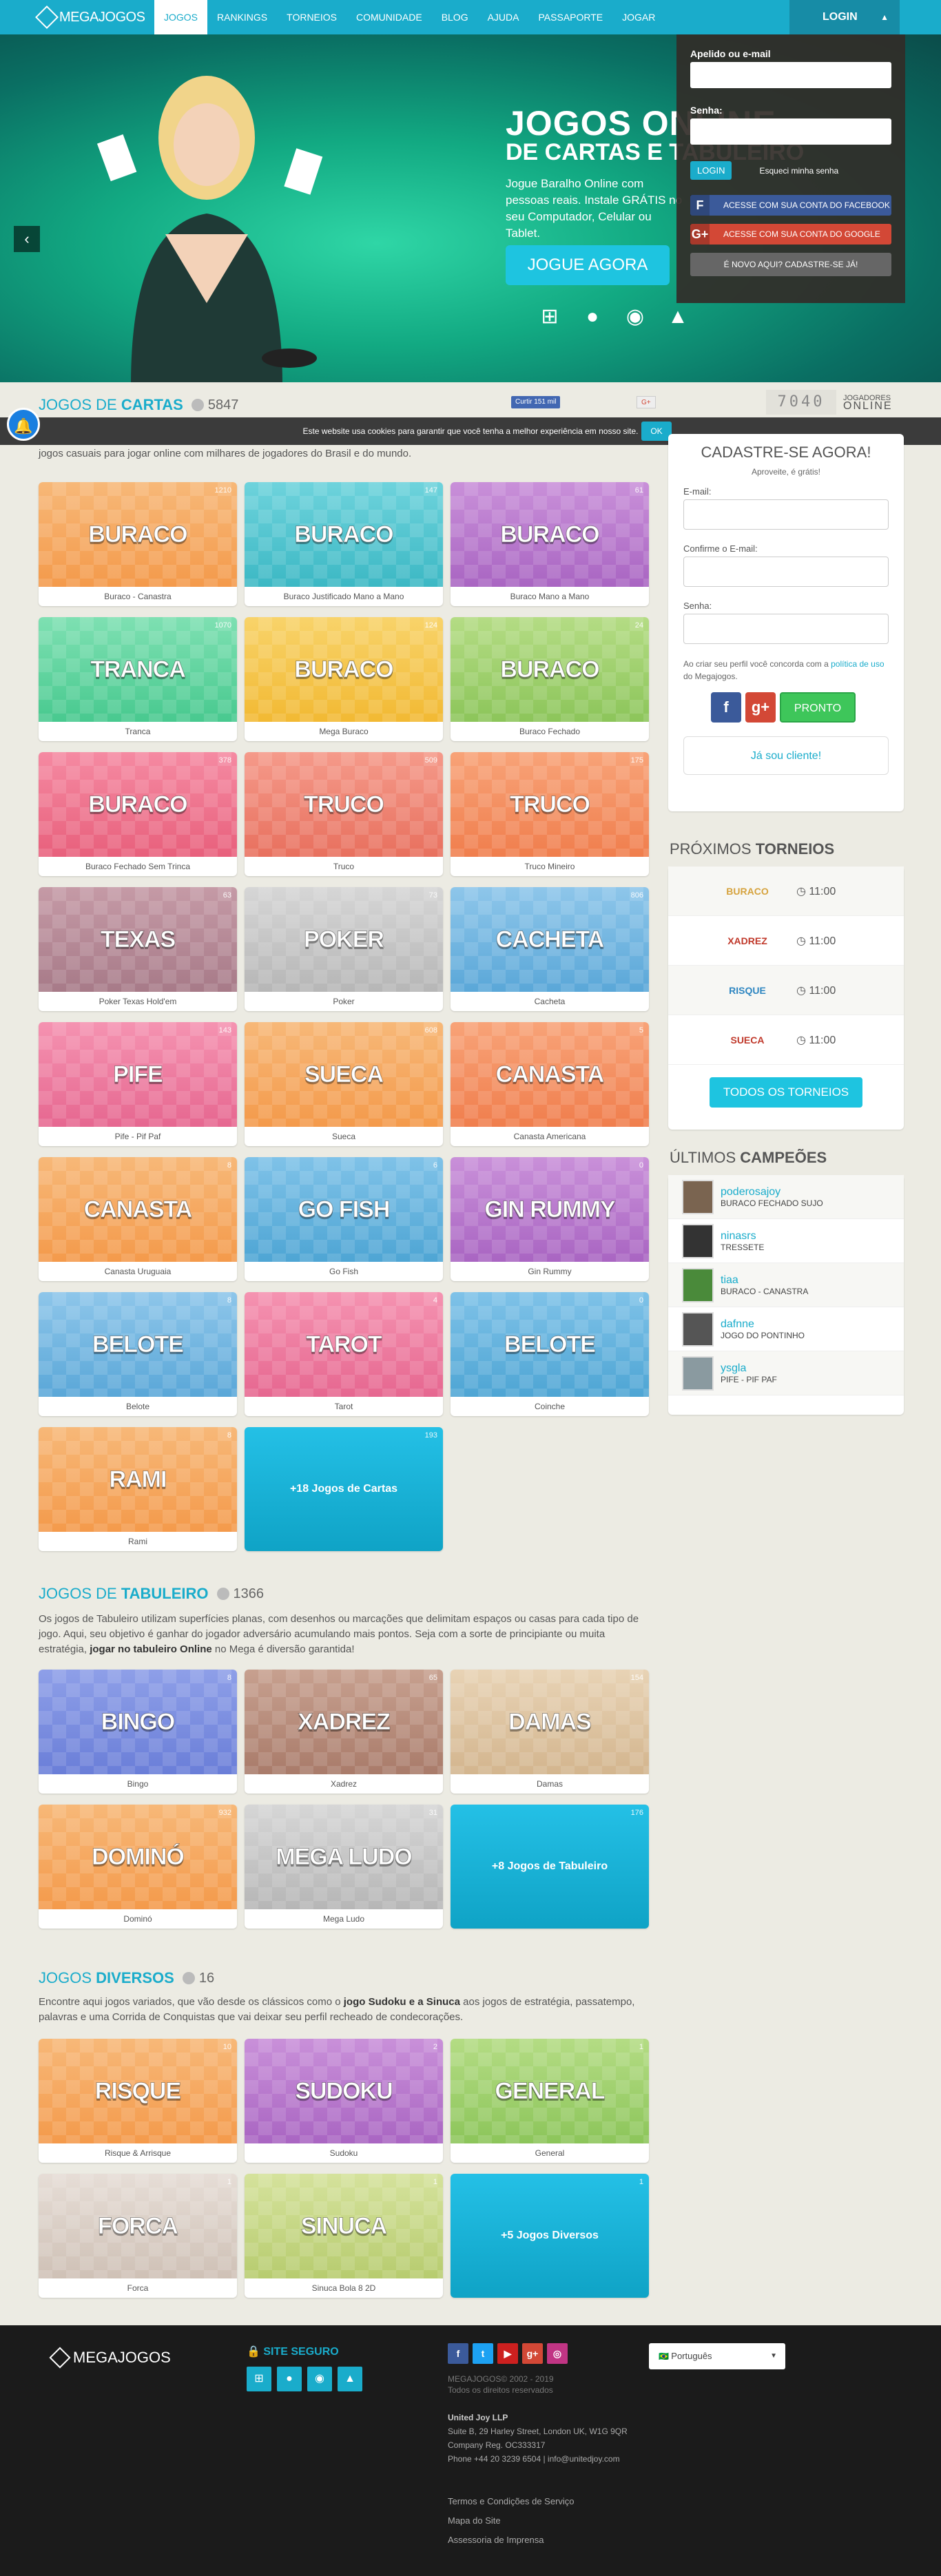  I want to click on usage-policy-link: política de uso, so click(857, 664).